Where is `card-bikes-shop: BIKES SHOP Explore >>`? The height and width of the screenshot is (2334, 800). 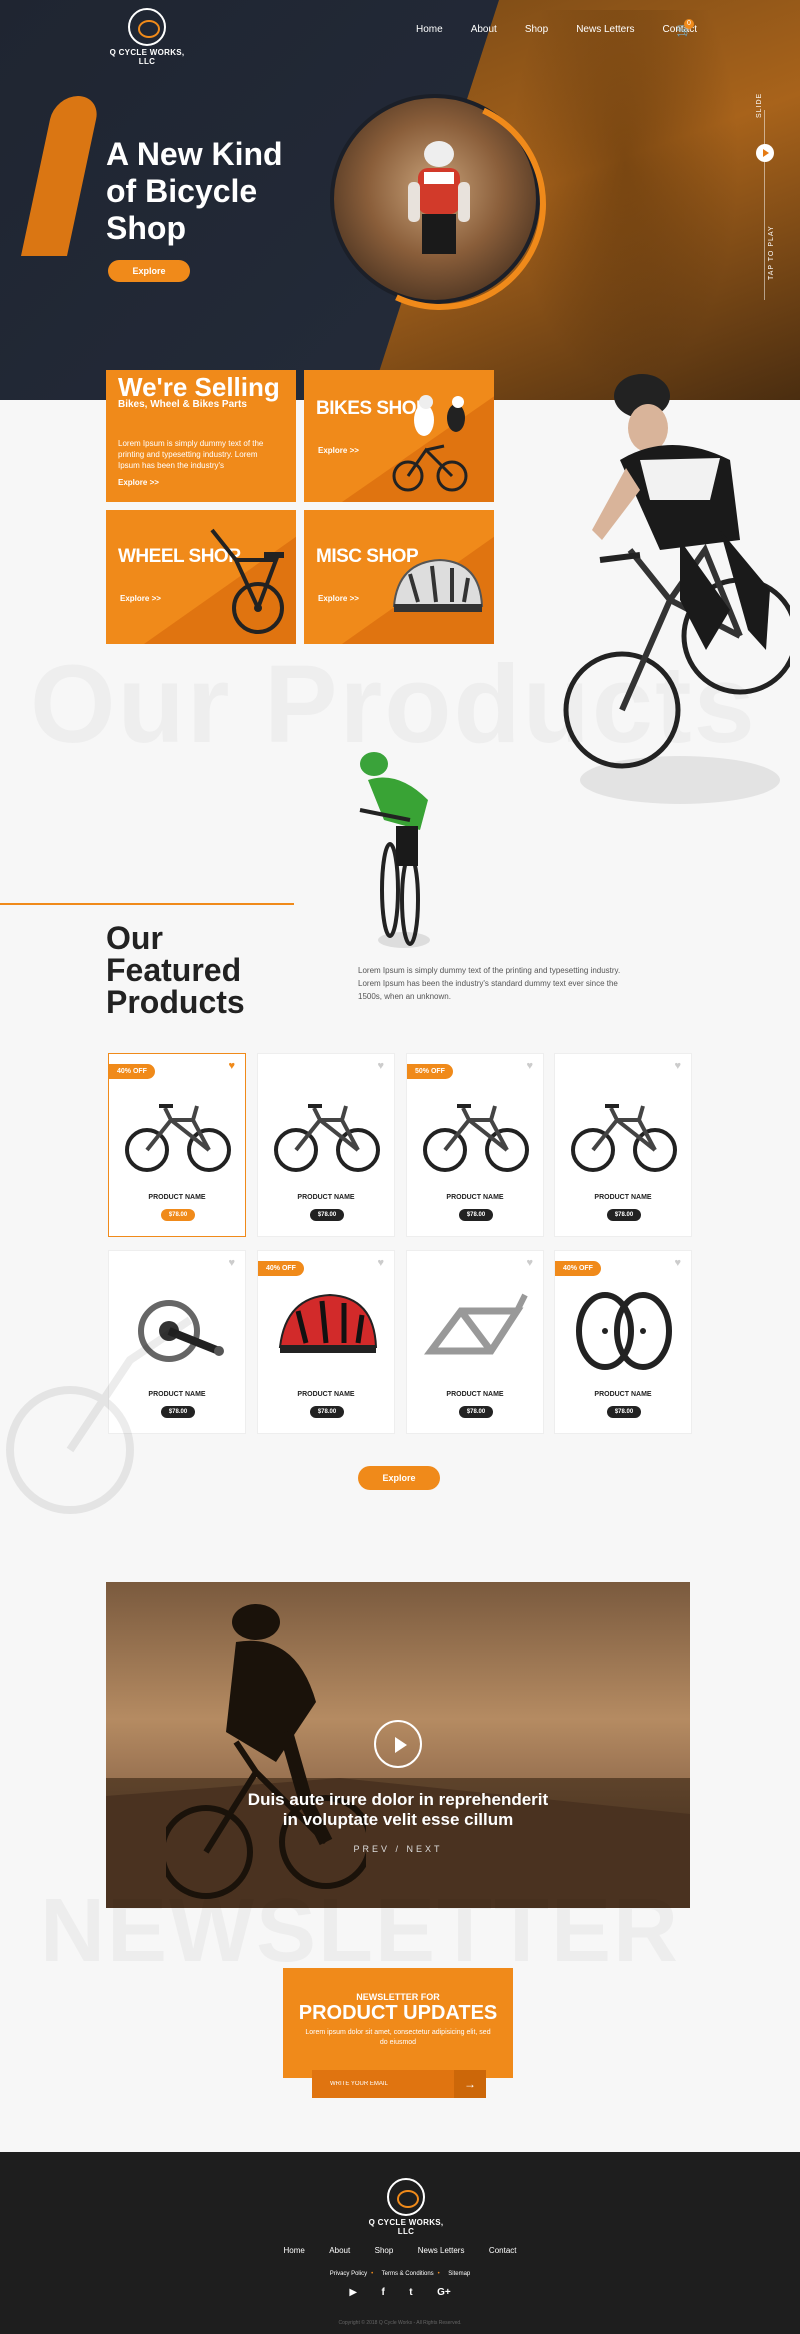
card-bikes-shop: BIKES SHOP Explore >> is located at coordinates (399, 436).